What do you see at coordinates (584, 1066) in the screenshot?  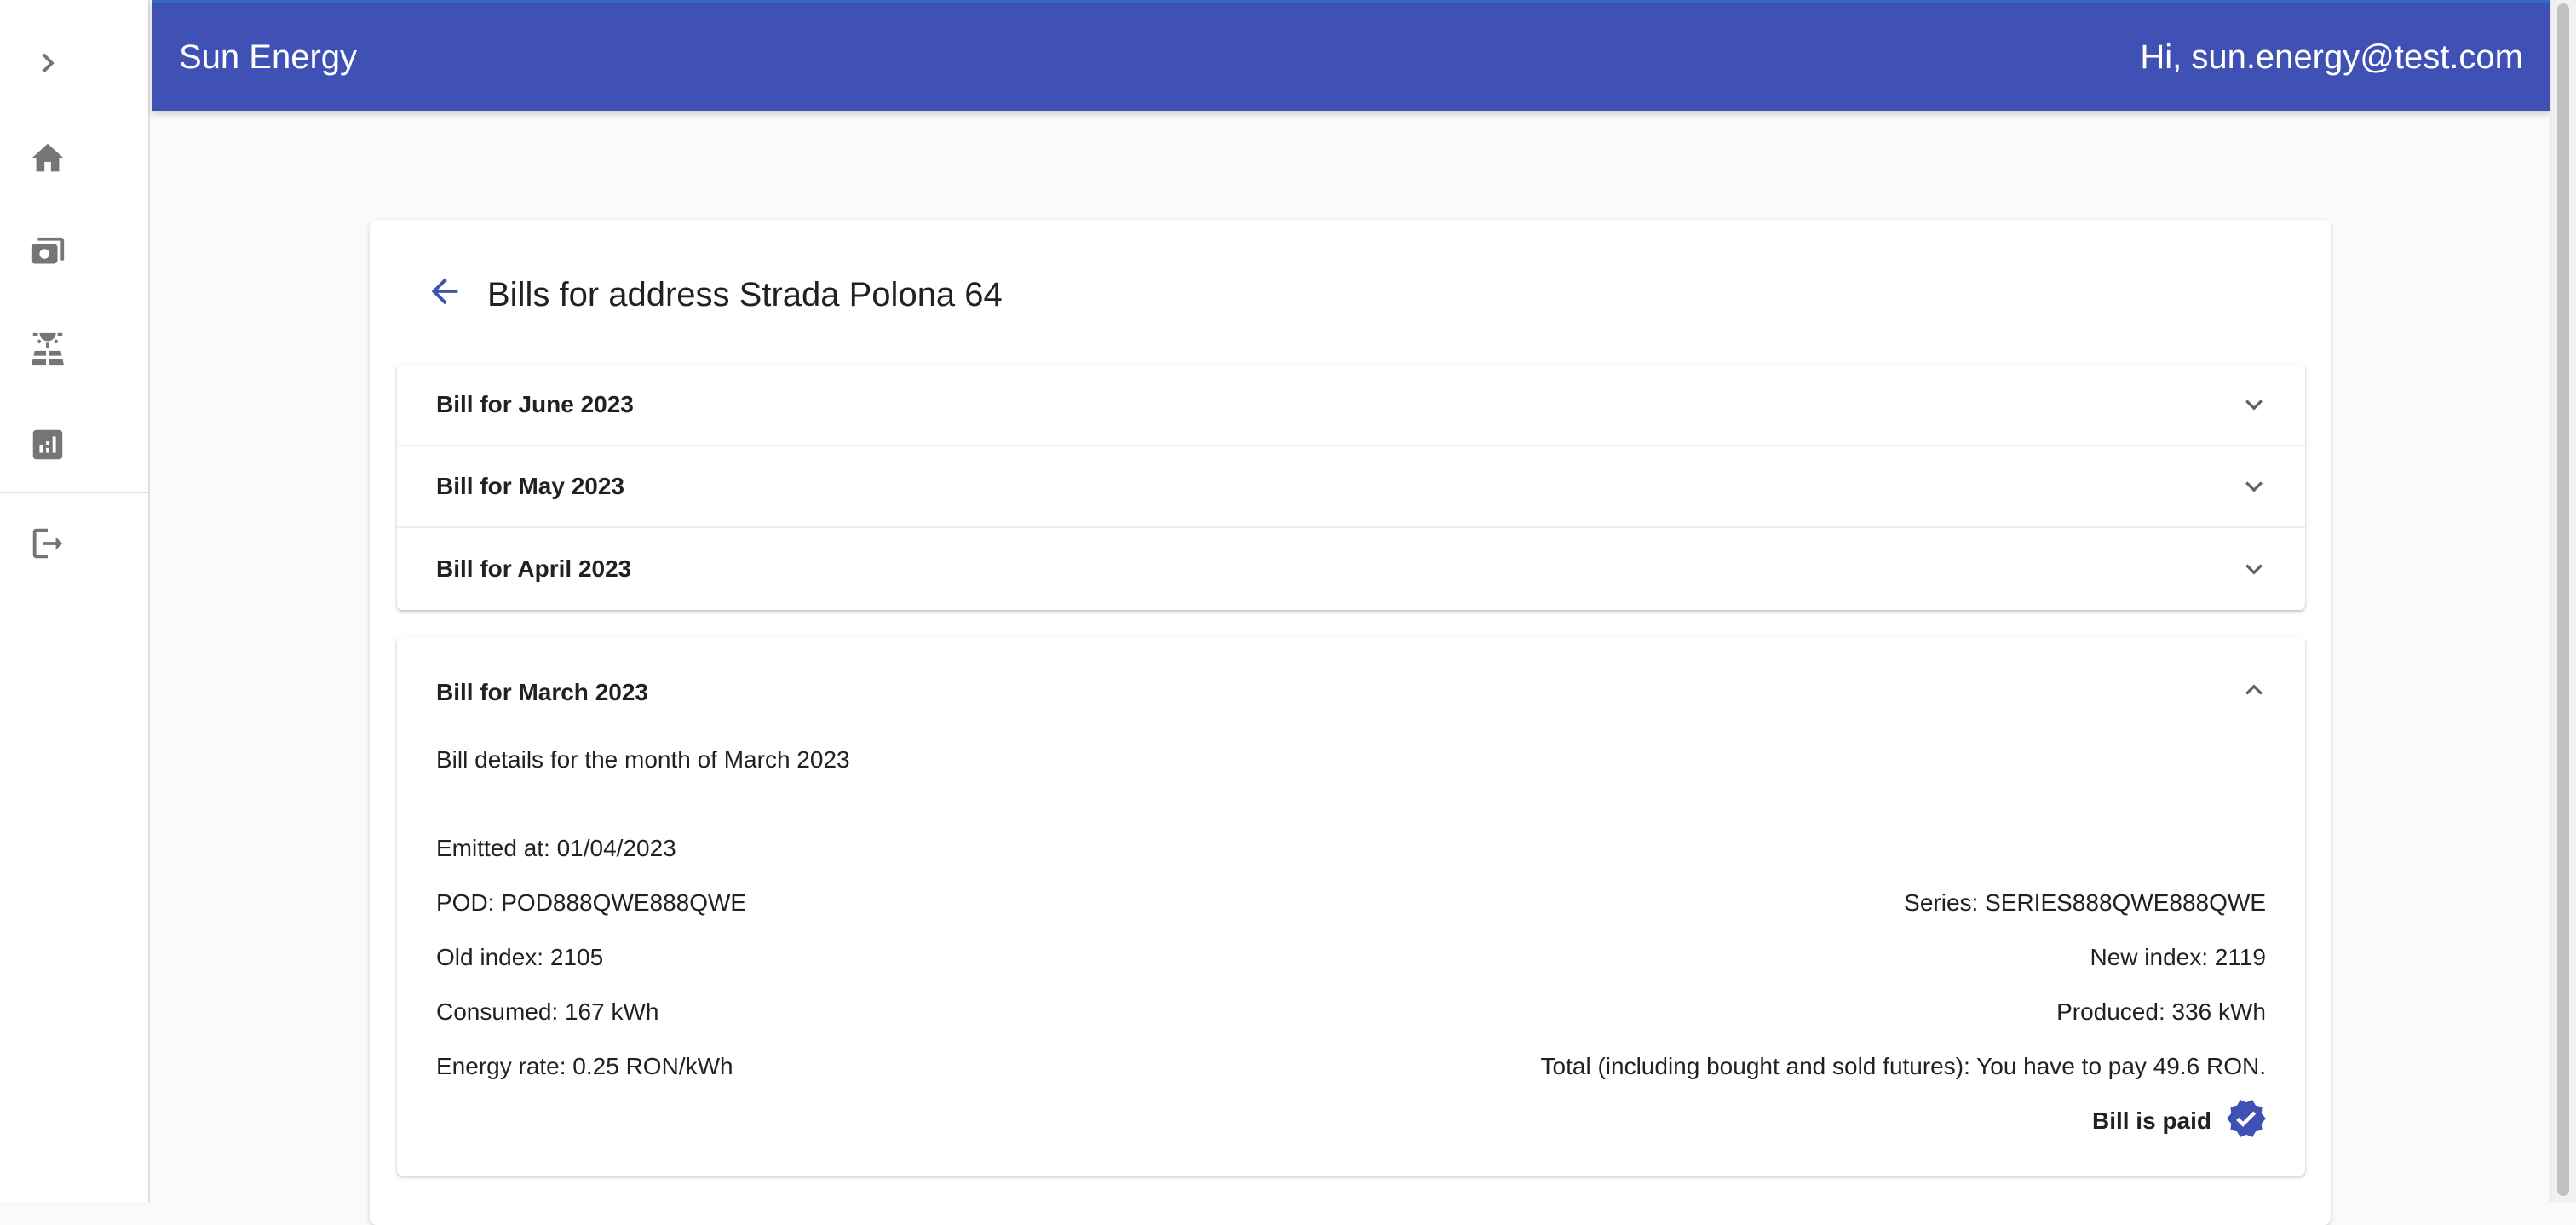 I see `bill-energy-rate: Energy rate: 0.25 RON/kWh` at bounding box center [584, 1066].